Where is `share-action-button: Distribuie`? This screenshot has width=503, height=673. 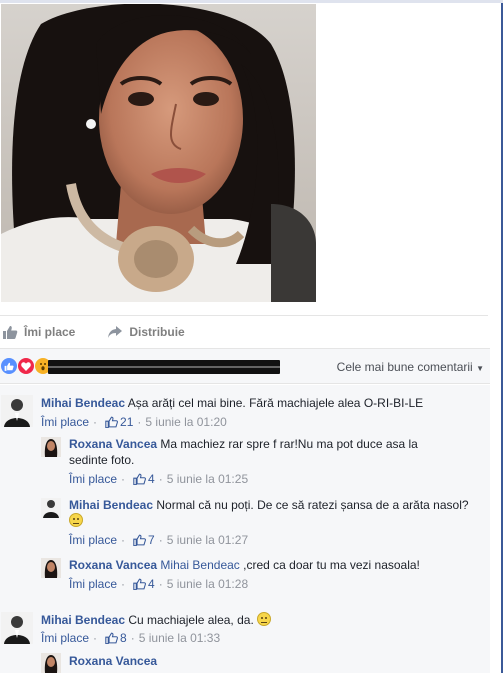
share-action-button: Distribuie is located at coordinates (146, 331).